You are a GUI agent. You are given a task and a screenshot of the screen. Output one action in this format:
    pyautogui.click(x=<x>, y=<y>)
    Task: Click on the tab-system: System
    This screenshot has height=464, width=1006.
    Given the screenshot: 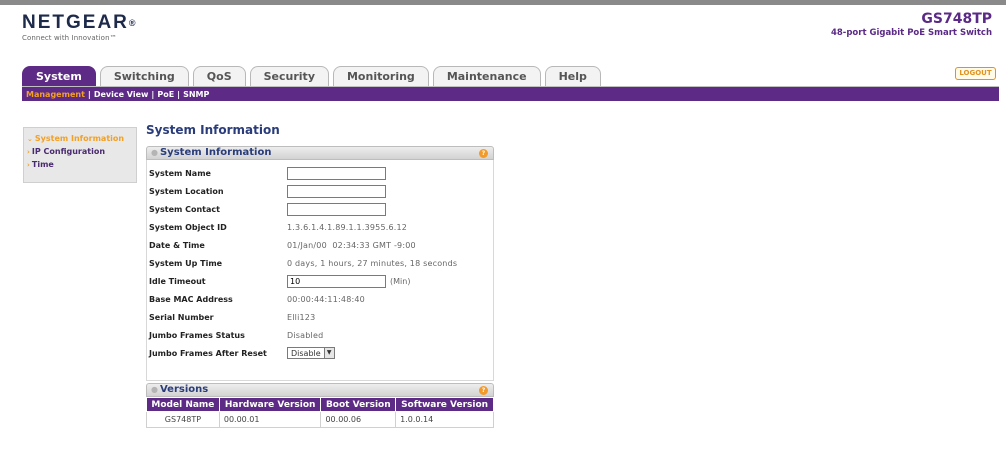 What is the action you would take?
    pyautogui.click(x=59, y=76)
    